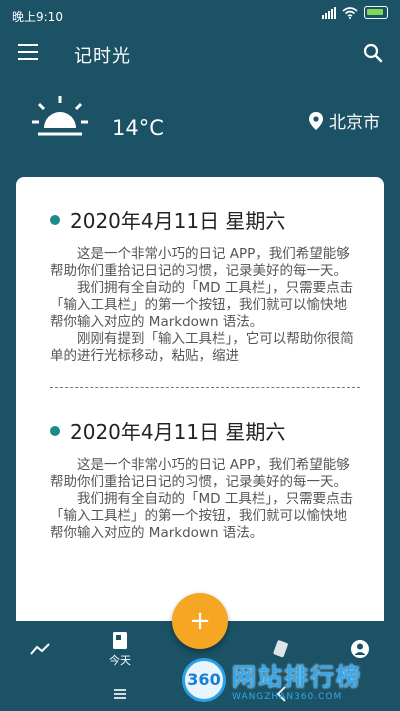 The width and height of the screenshot is (400, 711). I want to click on temperature: 14°C, so click(138, 128).